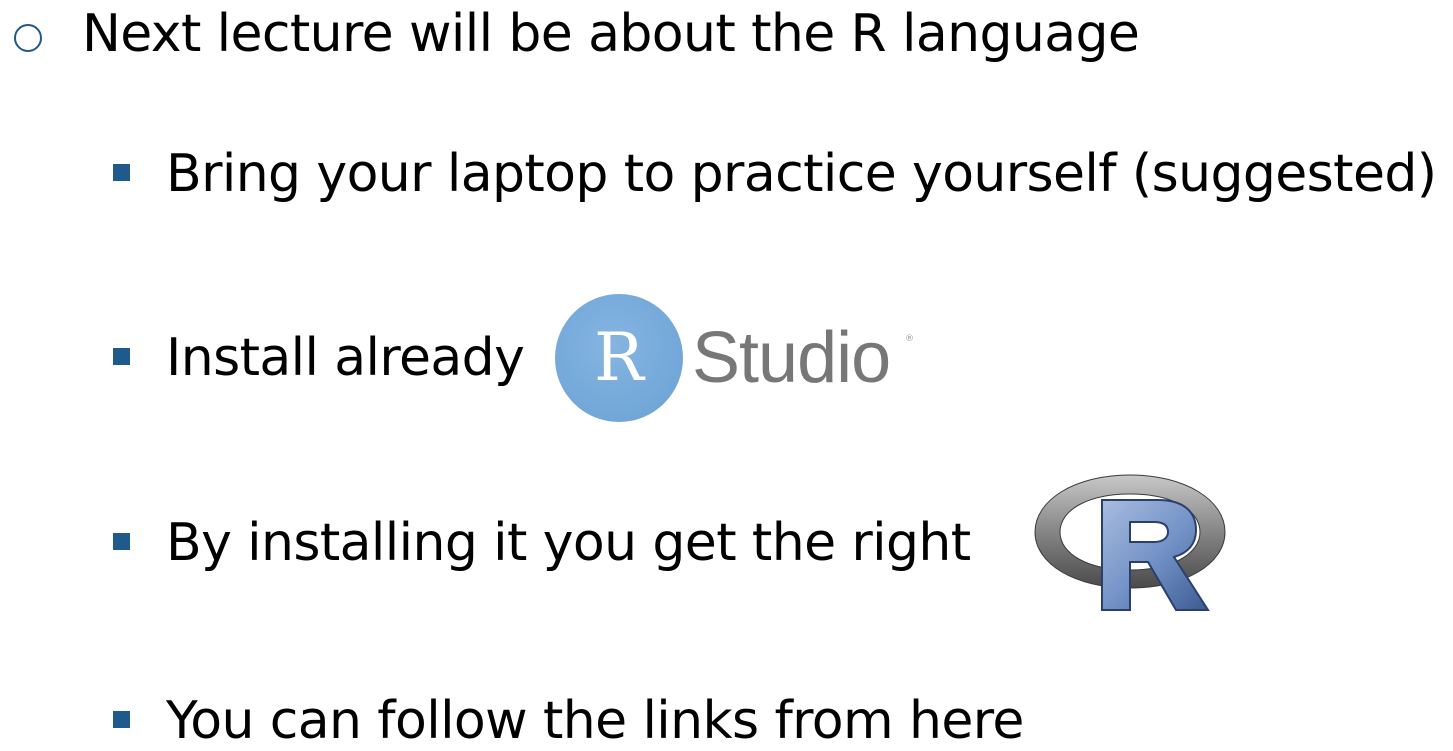 The image size is (1453, 751). Describe the element at coordinates (28, 38) in the screenshot. I see `circle-bullet-icon` at that location.